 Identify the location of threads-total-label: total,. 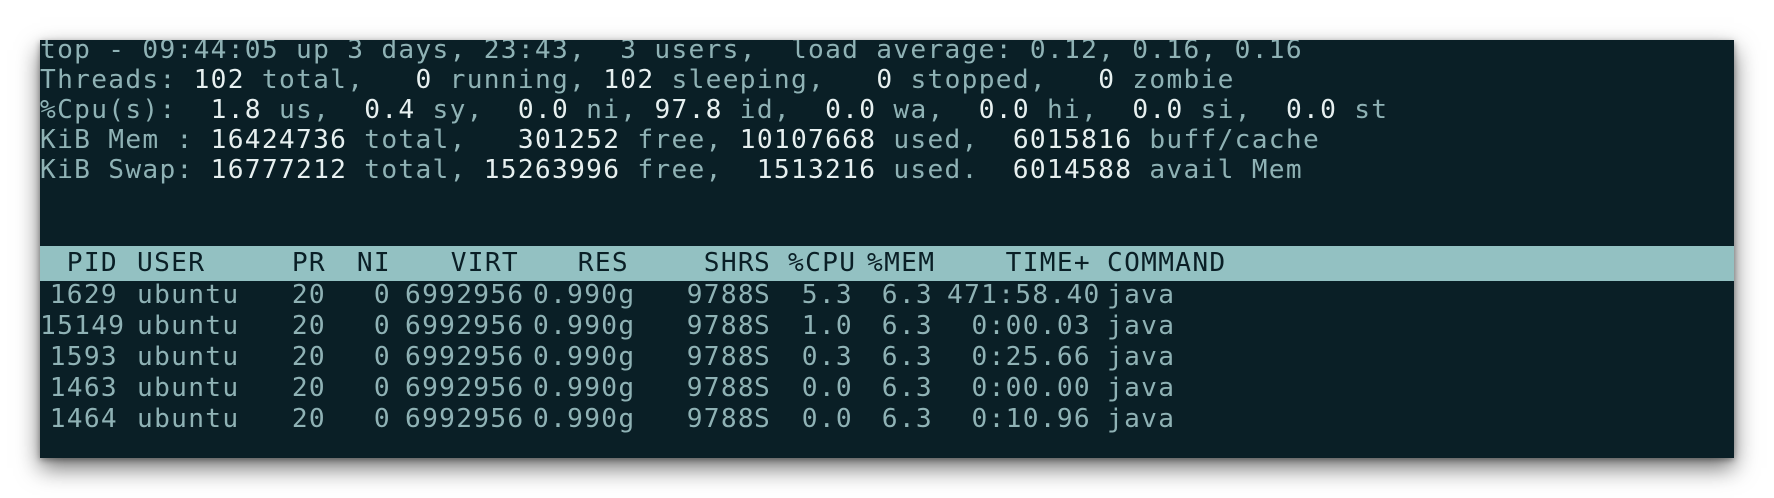
(330, 80).